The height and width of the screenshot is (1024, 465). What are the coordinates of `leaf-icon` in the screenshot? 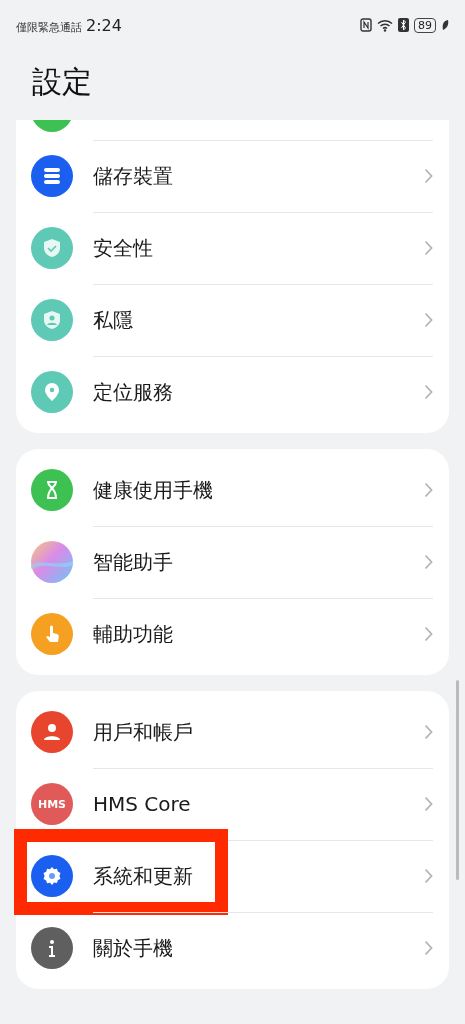 It's located at (445, 25).